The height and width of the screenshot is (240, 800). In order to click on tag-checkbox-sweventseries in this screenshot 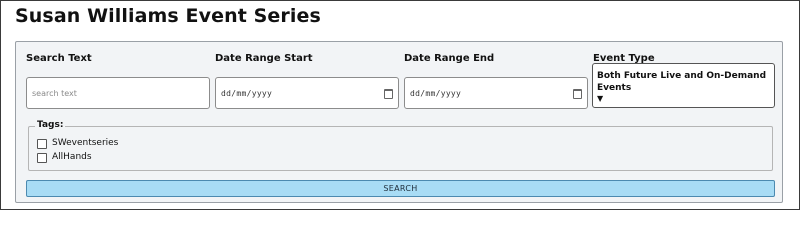, I will do `click(42, 144)`.